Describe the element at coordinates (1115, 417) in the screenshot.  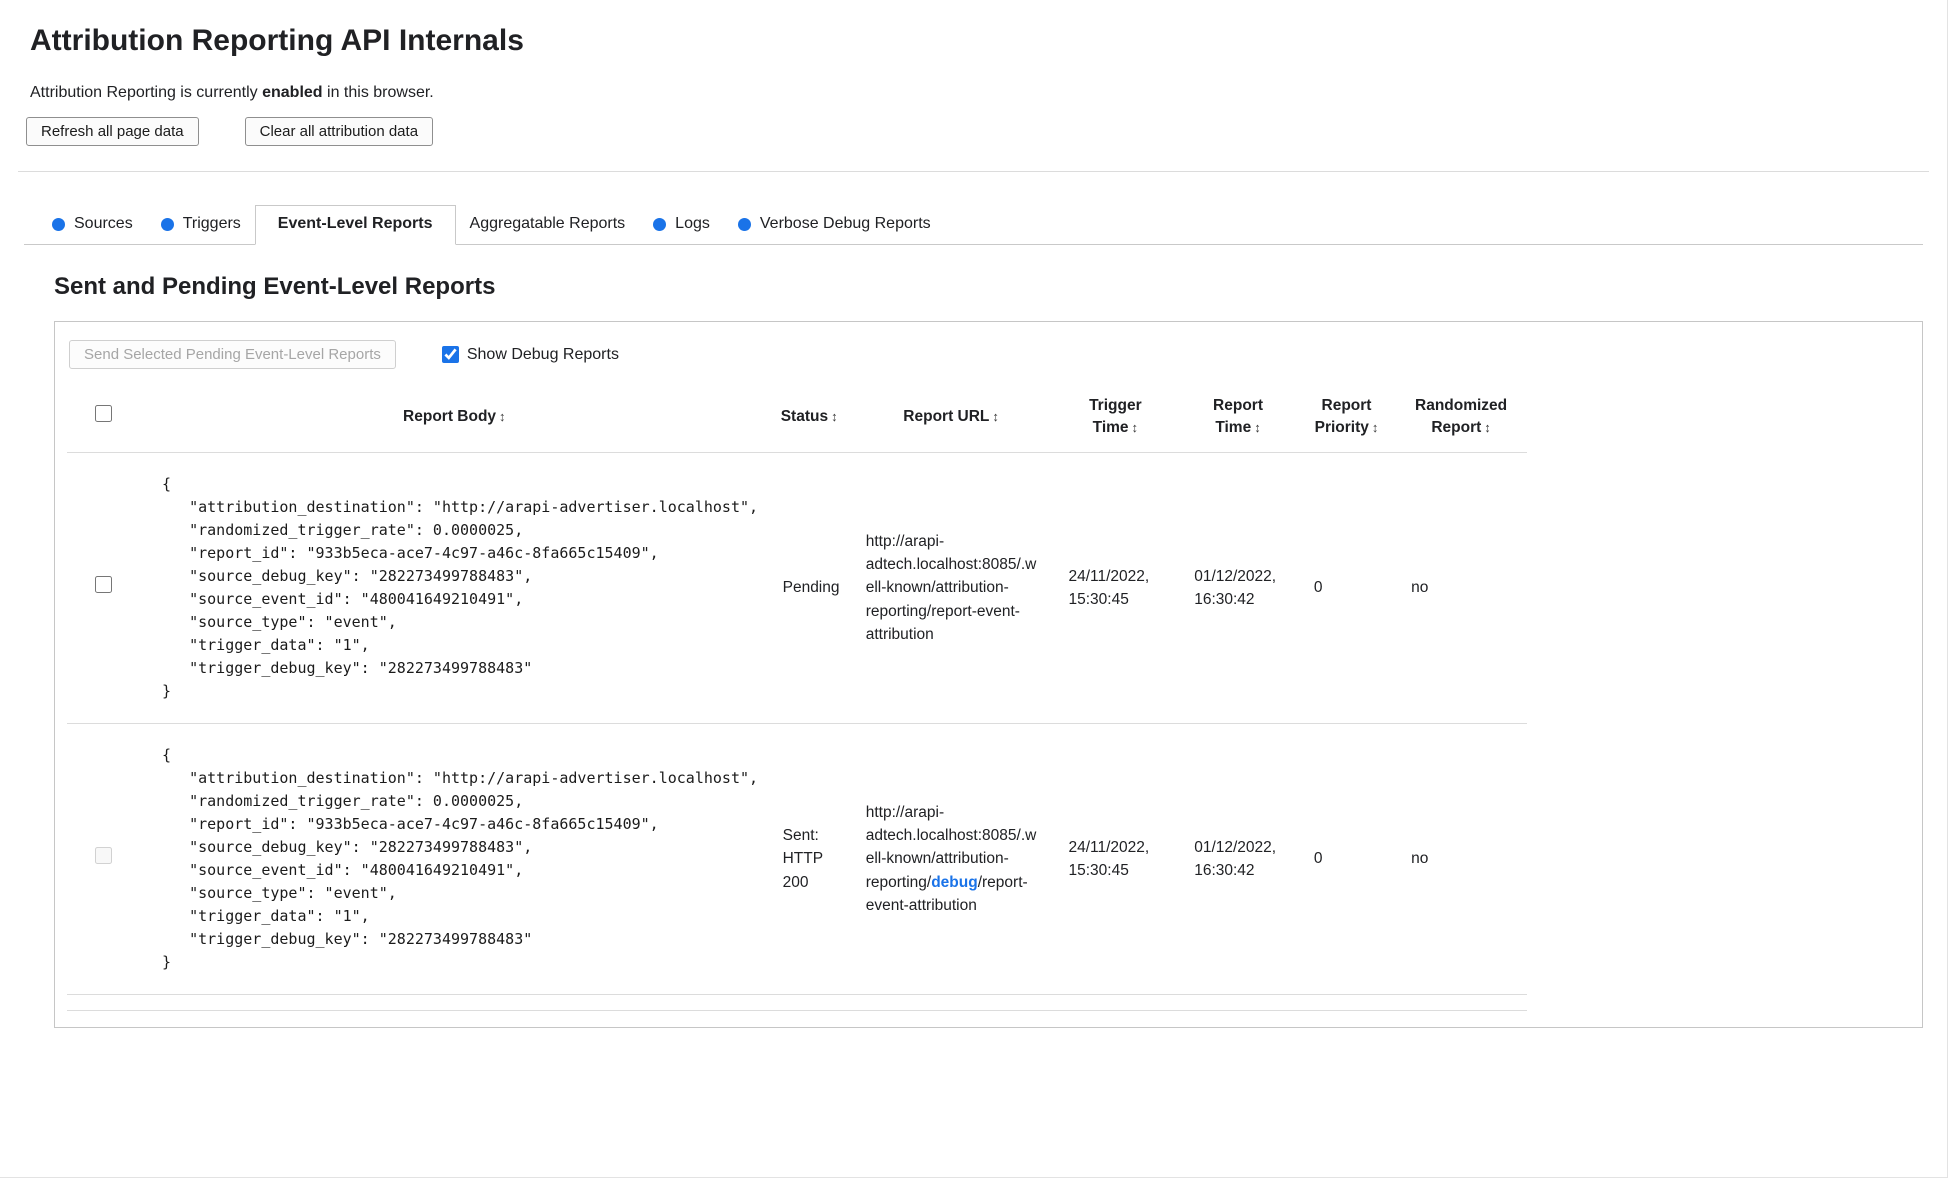
I see `column-header-trigger-time: Trigger Time ↕` at that location.